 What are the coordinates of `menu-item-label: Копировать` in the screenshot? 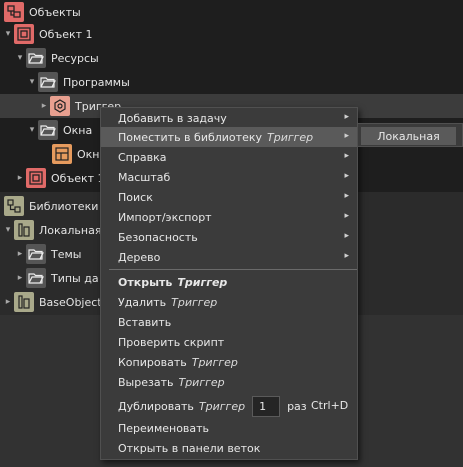 It's located at (152, 362).